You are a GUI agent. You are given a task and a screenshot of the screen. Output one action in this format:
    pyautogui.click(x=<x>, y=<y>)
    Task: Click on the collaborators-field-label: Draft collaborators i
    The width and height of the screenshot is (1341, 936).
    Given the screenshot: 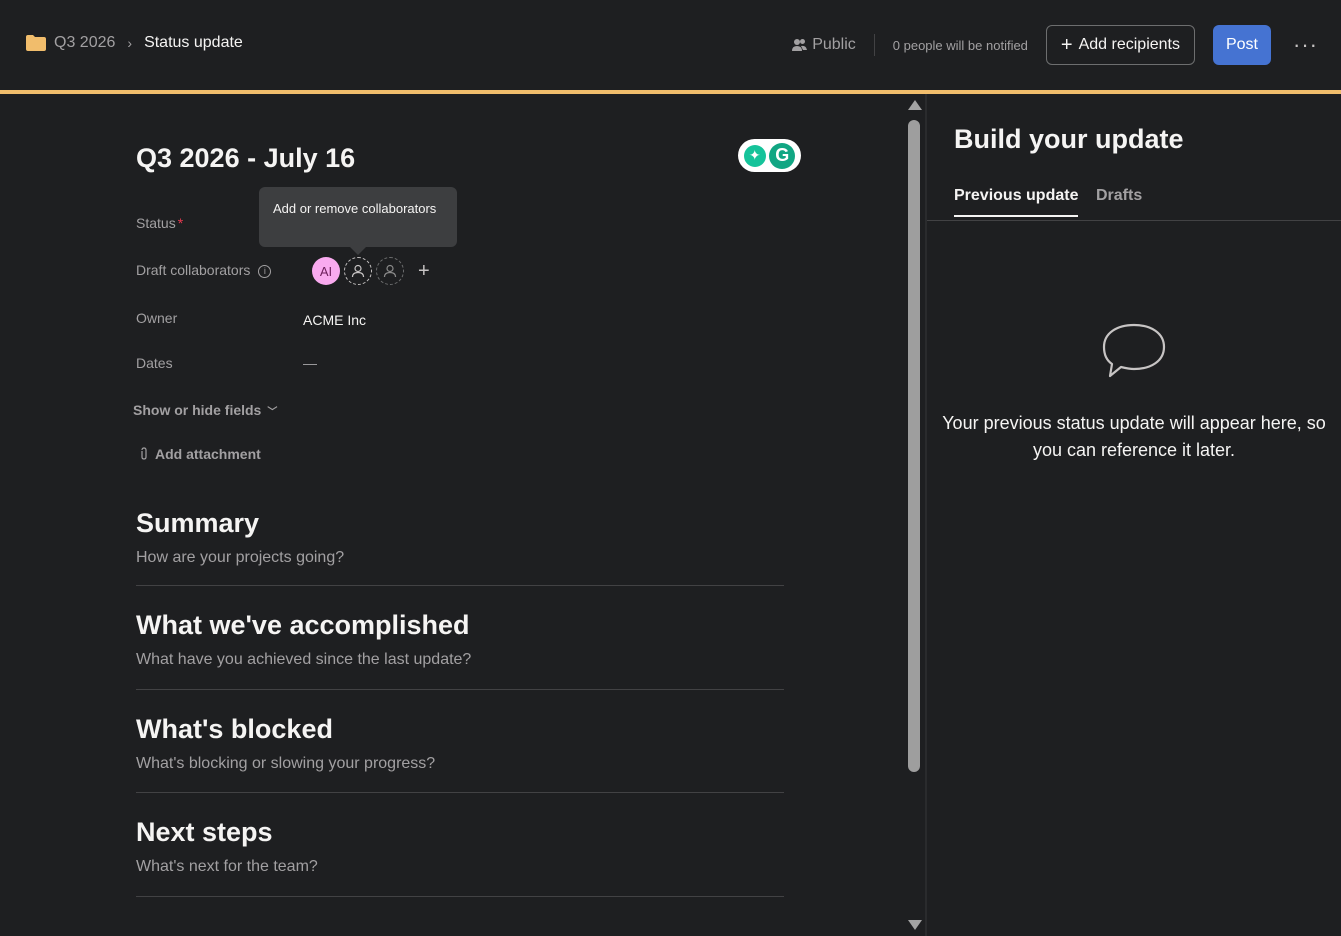 What is the action you would take?
    pyautogui.click(x=204, y=270)
    